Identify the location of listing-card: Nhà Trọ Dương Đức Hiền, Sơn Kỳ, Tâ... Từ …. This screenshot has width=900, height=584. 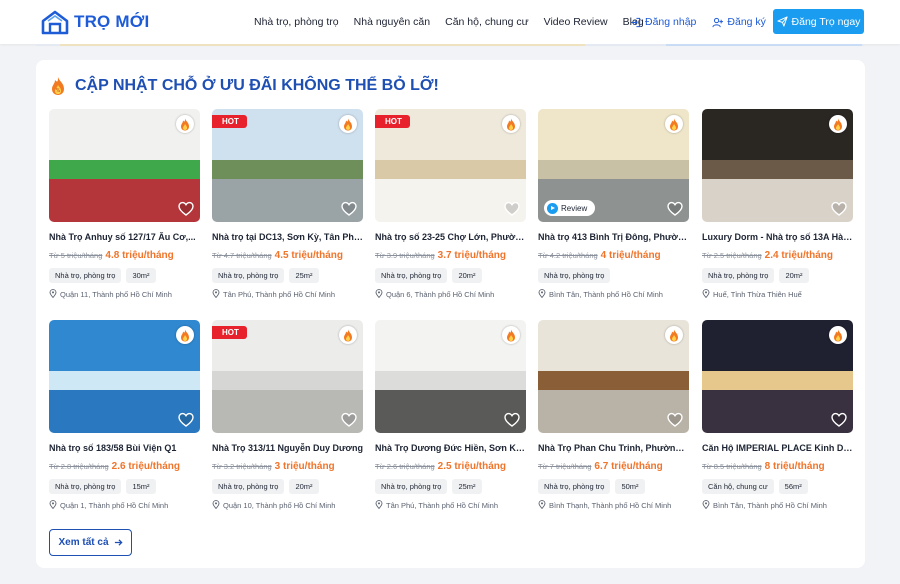
(450, 415).